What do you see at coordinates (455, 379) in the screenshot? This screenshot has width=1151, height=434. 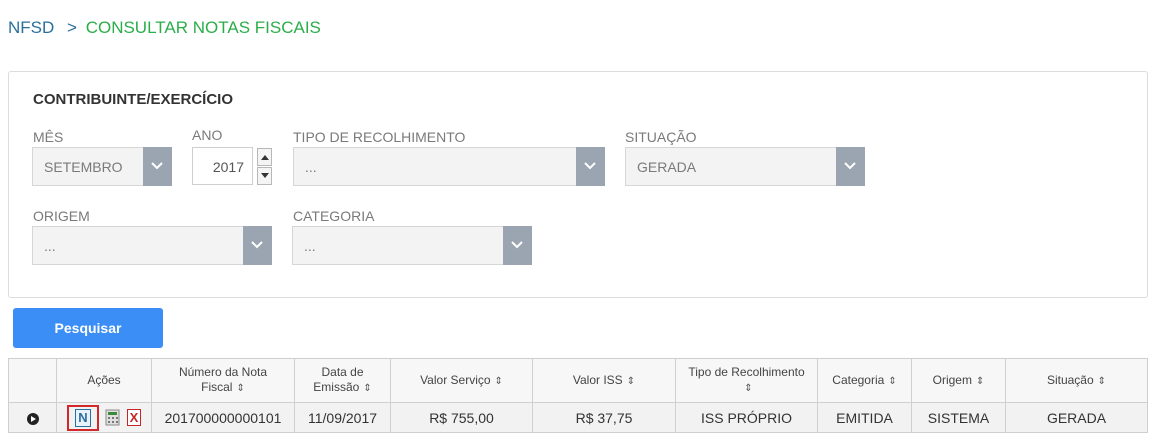 I see `valor-servico-header-label: Valor Serviço` at bounding box center [455, 379].